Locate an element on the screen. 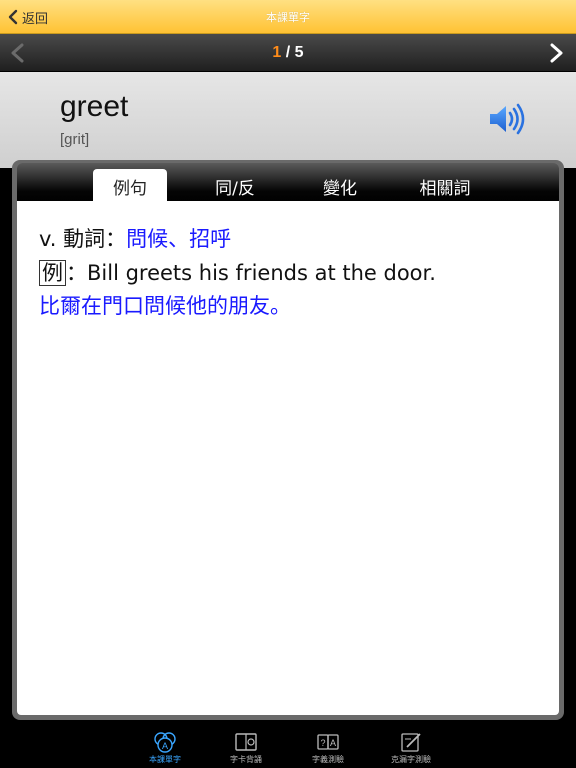 The image size is (576, 768). bottom-tab-bar: A 本課單字 字卡背誦 ? A 字義測驗 克漏字測驗 is located at coordinates (288, 747).